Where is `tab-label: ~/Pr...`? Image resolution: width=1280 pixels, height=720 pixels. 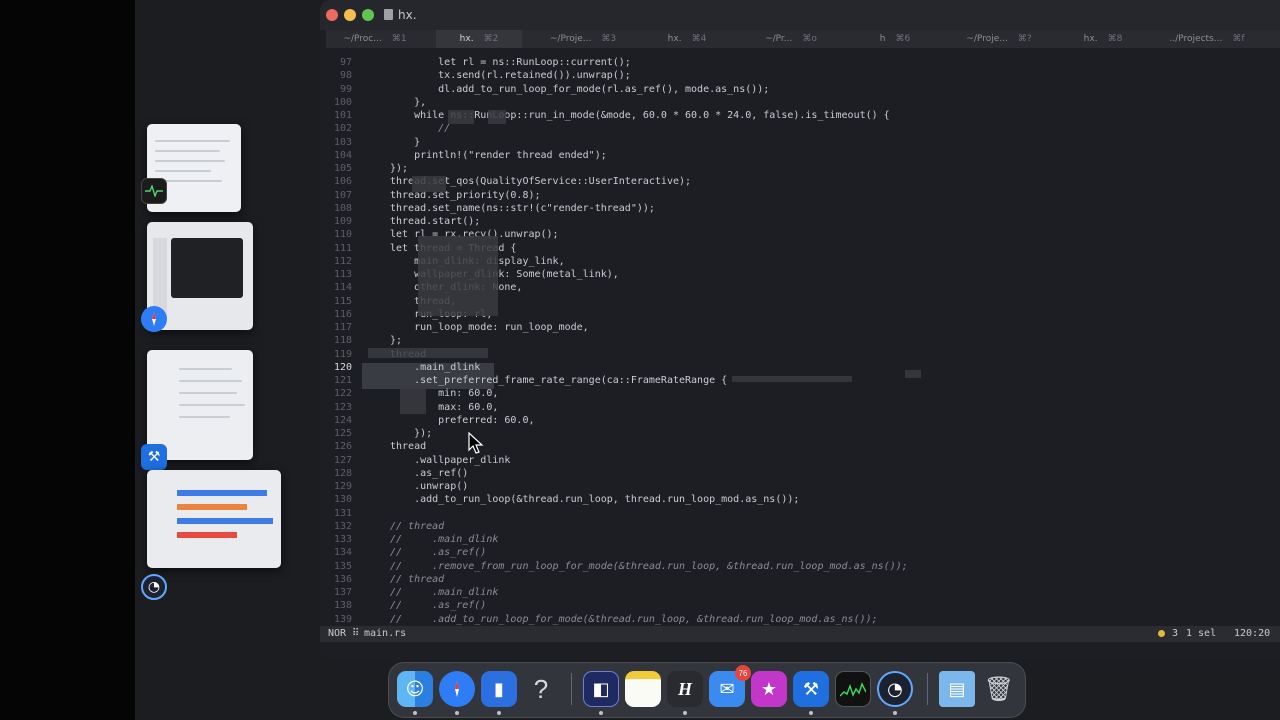 tab-label: ~/Pr... is located at coordinates (779, 39).